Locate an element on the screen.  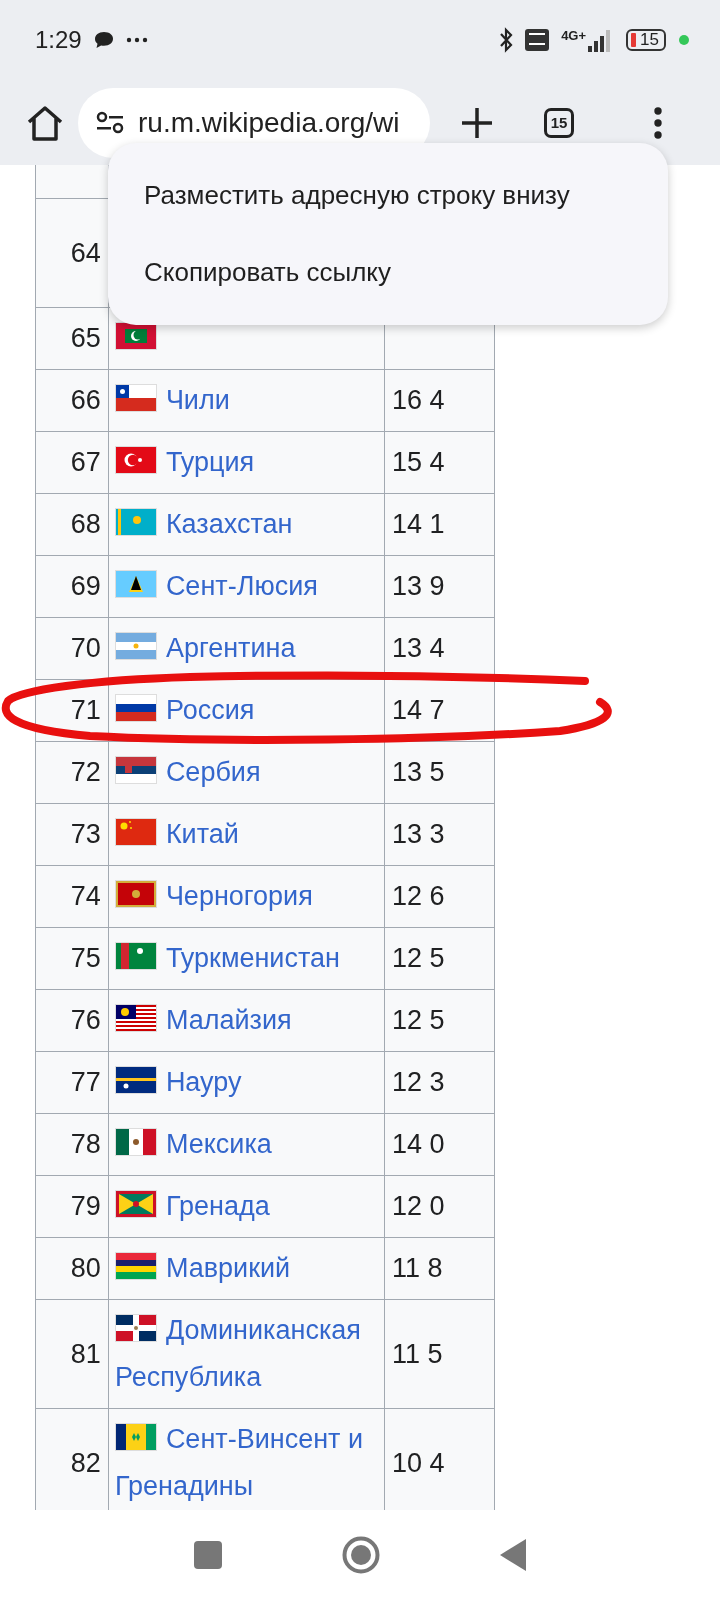
rank-cell: 71 is located at coordinates (72, 710).